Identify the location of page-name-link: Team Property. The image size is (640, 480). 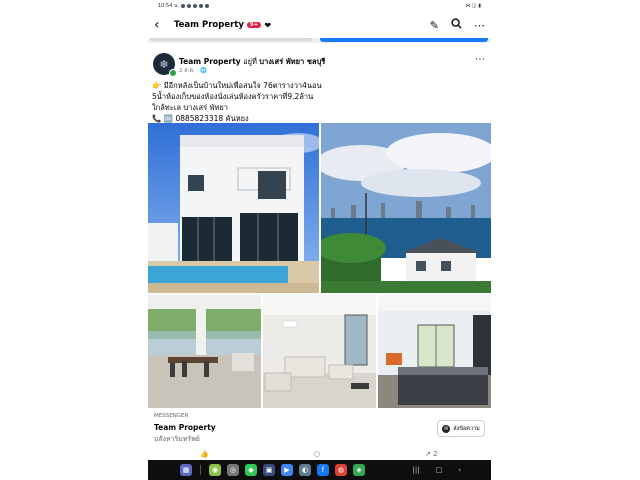
(210, 61).